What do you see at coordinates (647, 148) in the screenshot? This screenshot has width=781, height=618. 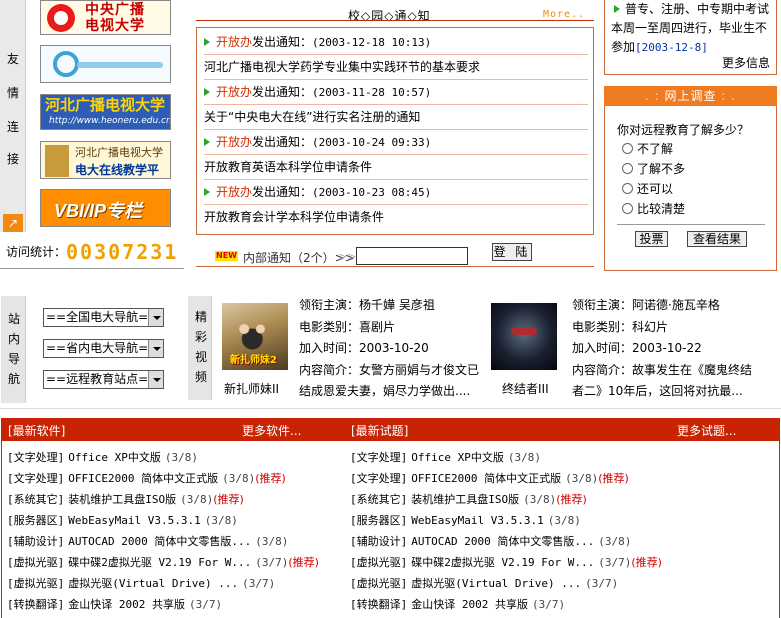 I see `survey-option: 不了解` at bounding box center [647, 148].